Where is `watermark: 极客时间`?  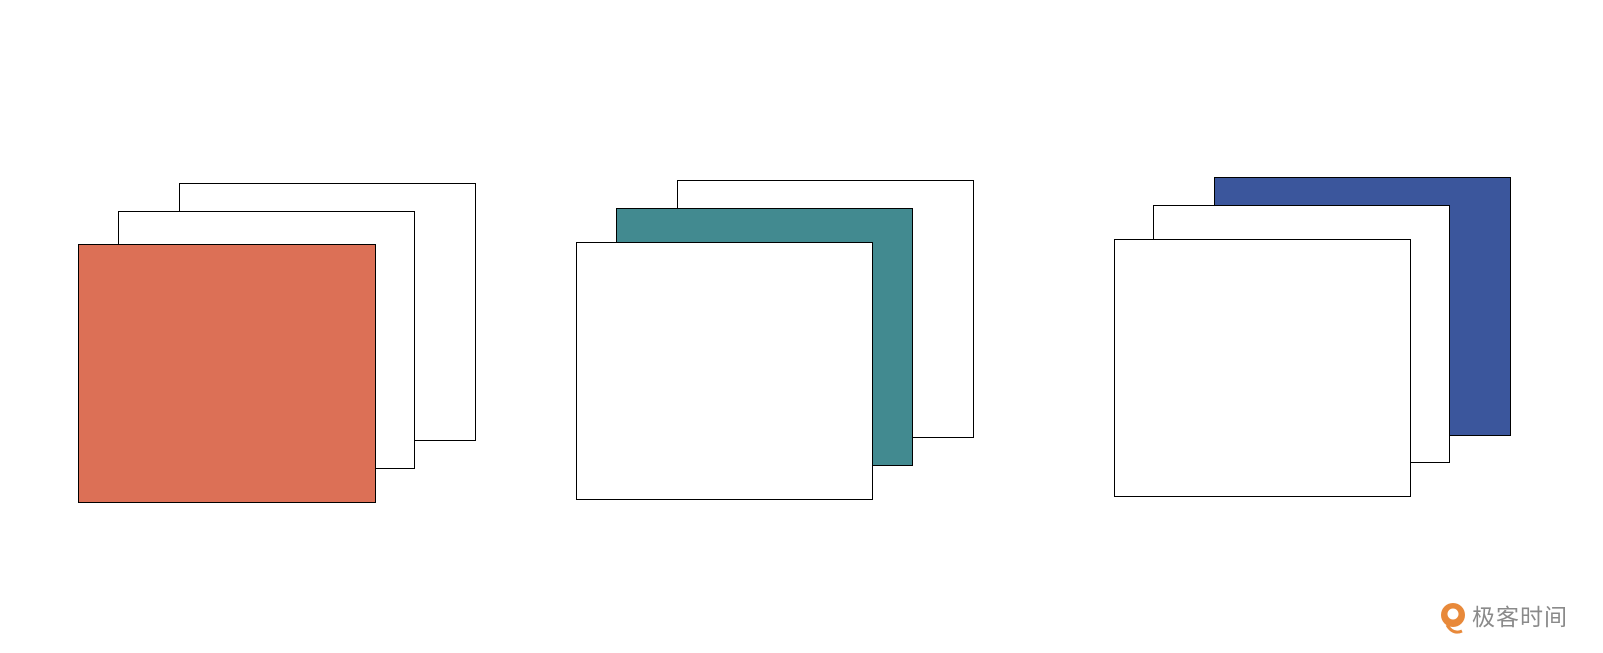
watermark: 极客时间 is located at coordinates (1503, 618).